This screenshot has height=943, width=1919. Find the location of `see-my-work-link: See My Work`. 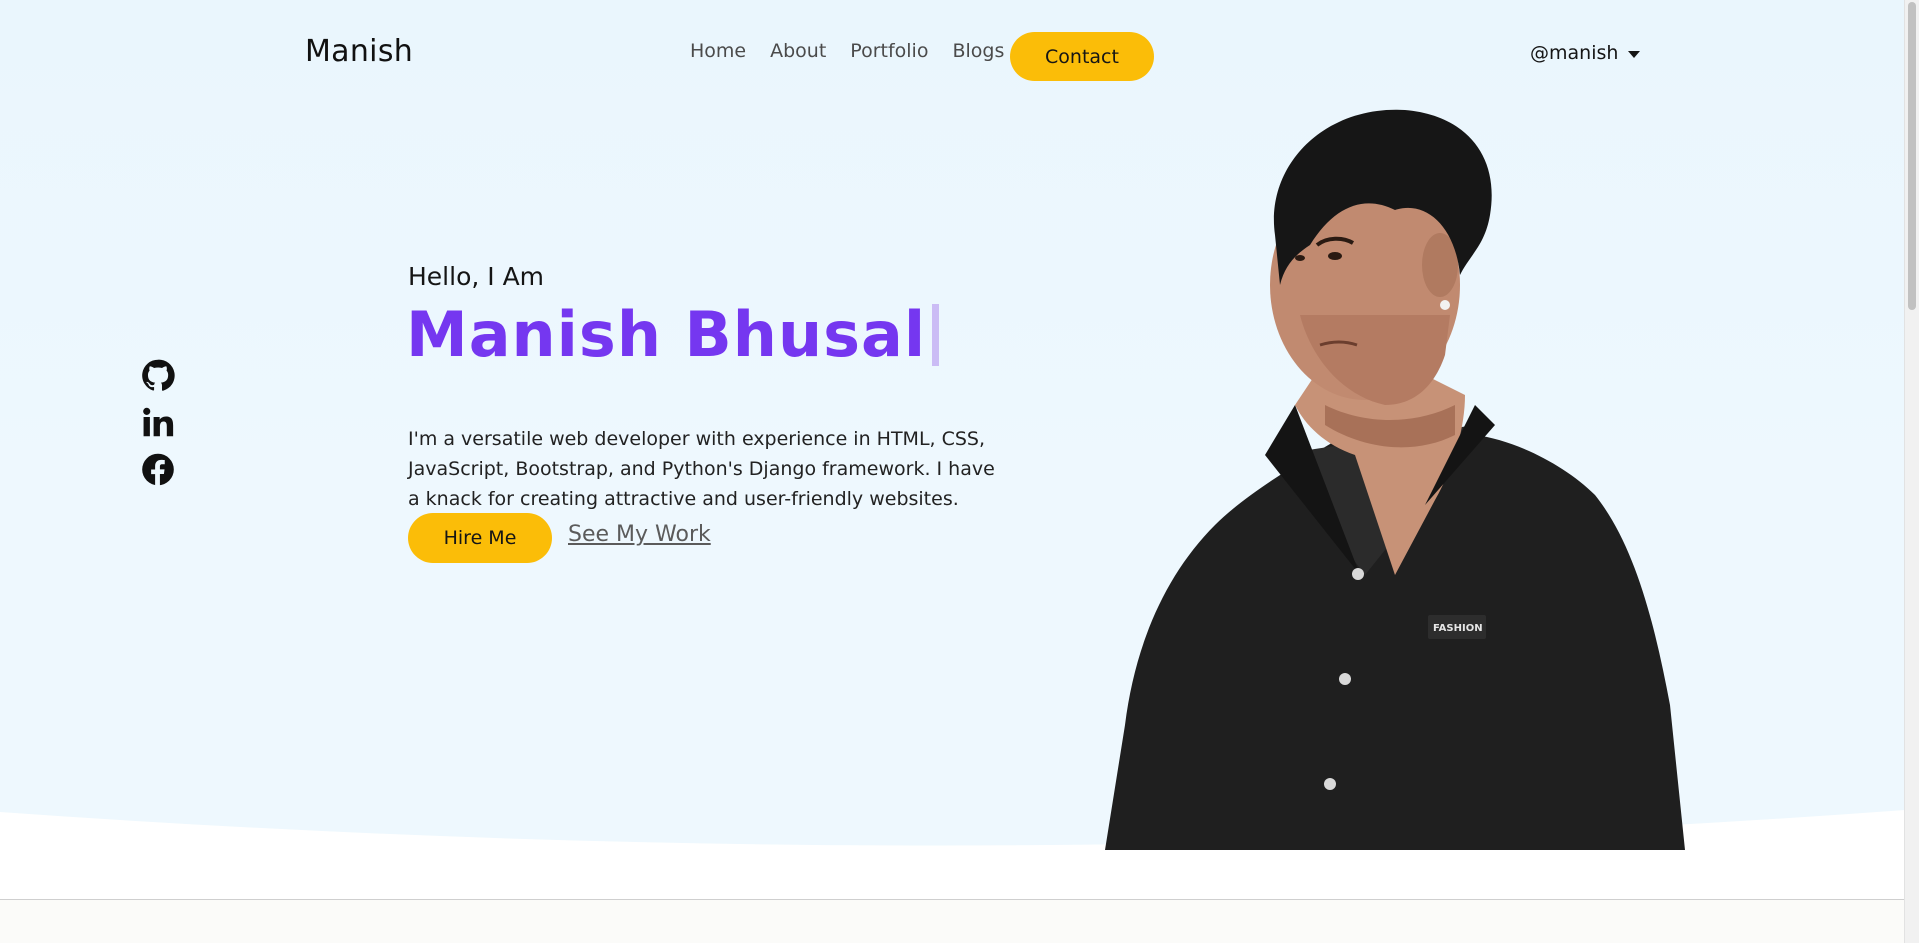

see-my-work-link: See My Work is located at coordinates (639, 534).